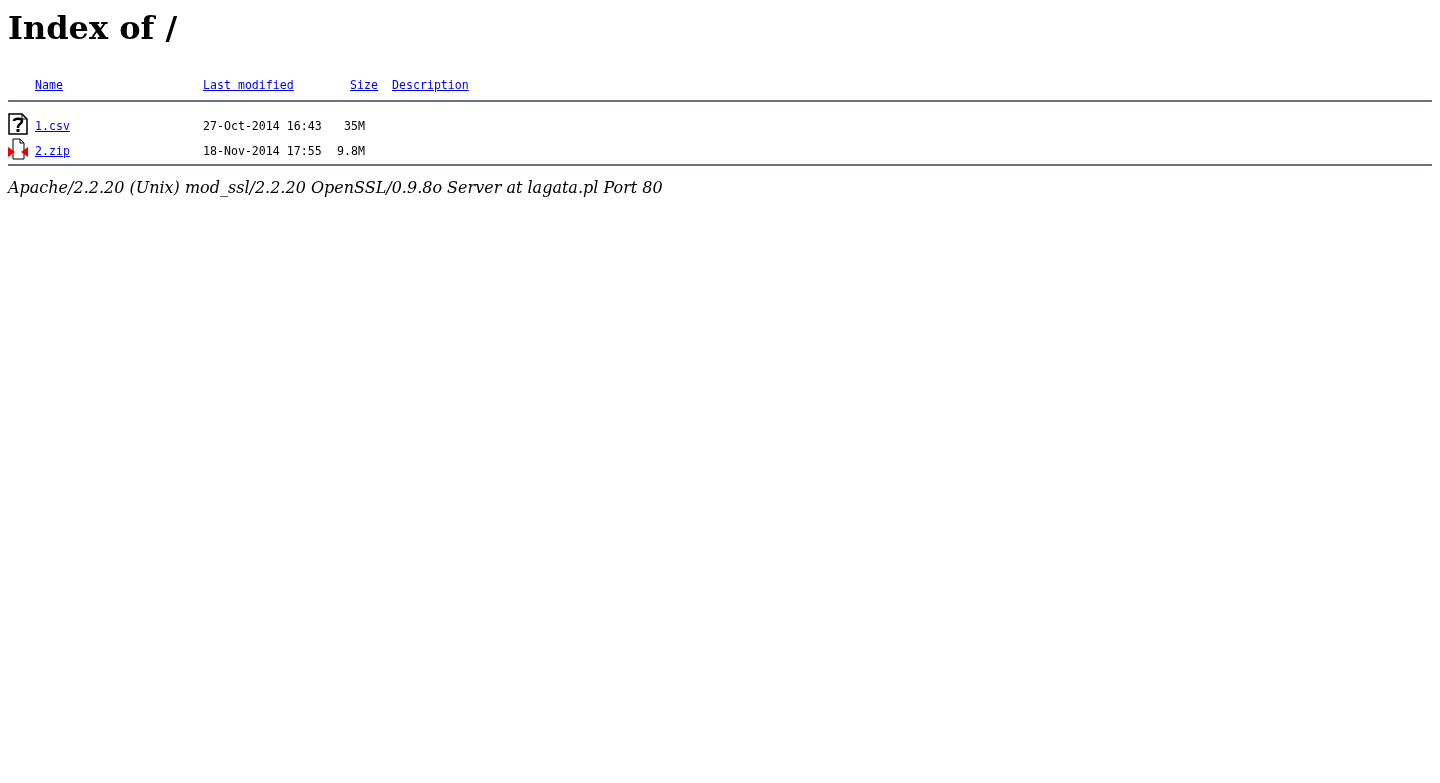 The image size is (1440, 783). Describe the element at coordinates (49, 85) in the screenshot. I see `column-sort-link: Name` at that location.